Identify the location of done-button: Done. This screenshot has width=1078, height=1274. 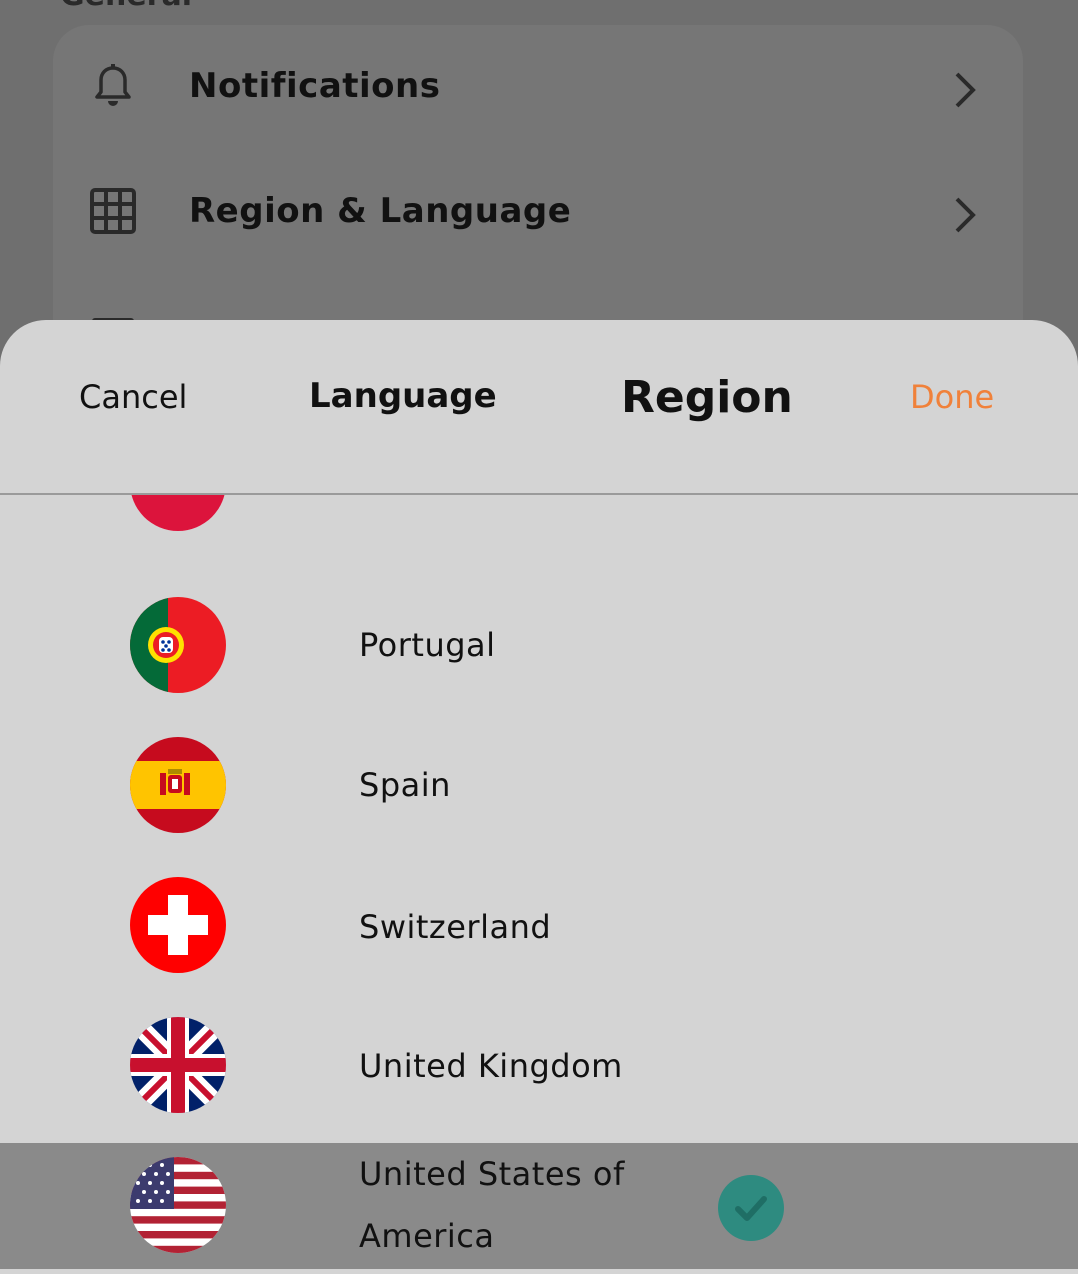
(952, 397).